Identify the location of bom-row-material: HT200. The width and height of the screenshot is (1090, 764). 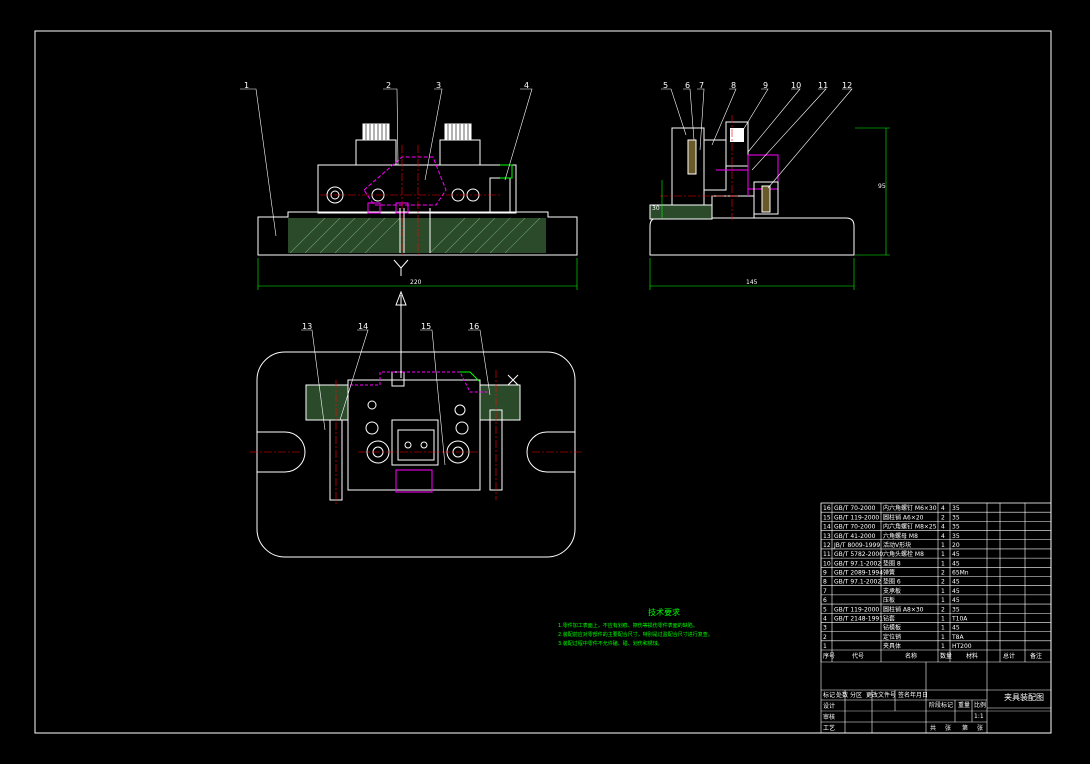
(962, 646).